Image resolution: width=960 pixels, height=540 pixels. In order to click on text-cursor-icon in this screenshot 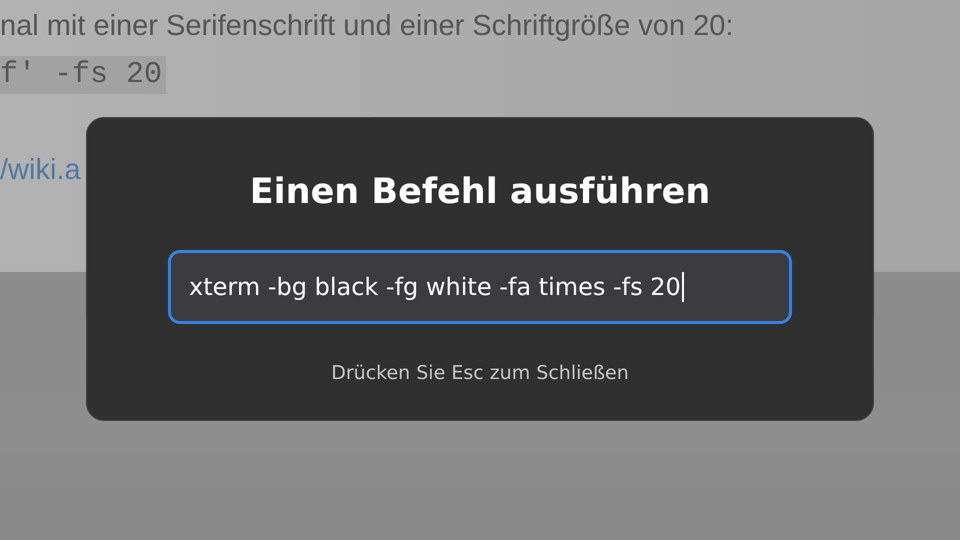, I will do `click(683, 287)`.